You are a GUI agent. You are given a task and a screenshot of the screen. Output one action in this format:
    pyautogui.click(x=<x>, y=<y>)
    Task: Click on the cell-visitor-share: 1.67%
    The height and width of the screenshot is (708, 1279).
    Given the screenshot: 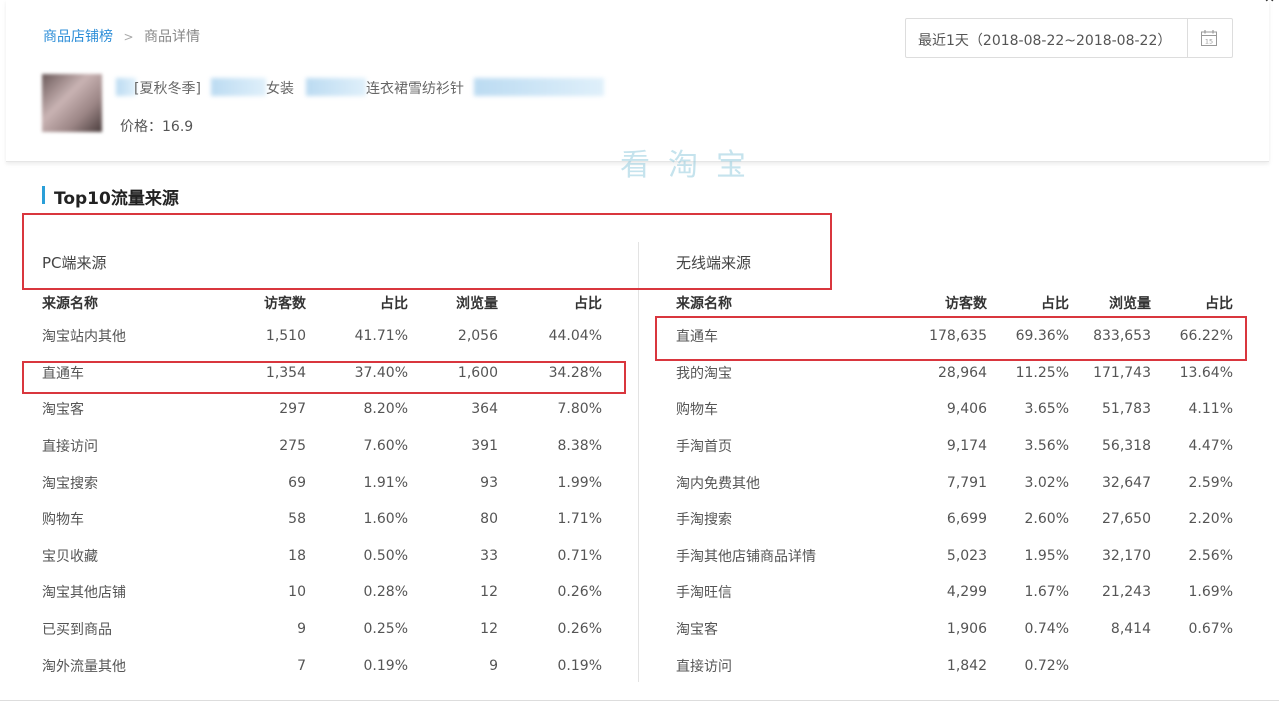 What is the action you would take?
    pyautogui.click(x=1046, y=592)
    